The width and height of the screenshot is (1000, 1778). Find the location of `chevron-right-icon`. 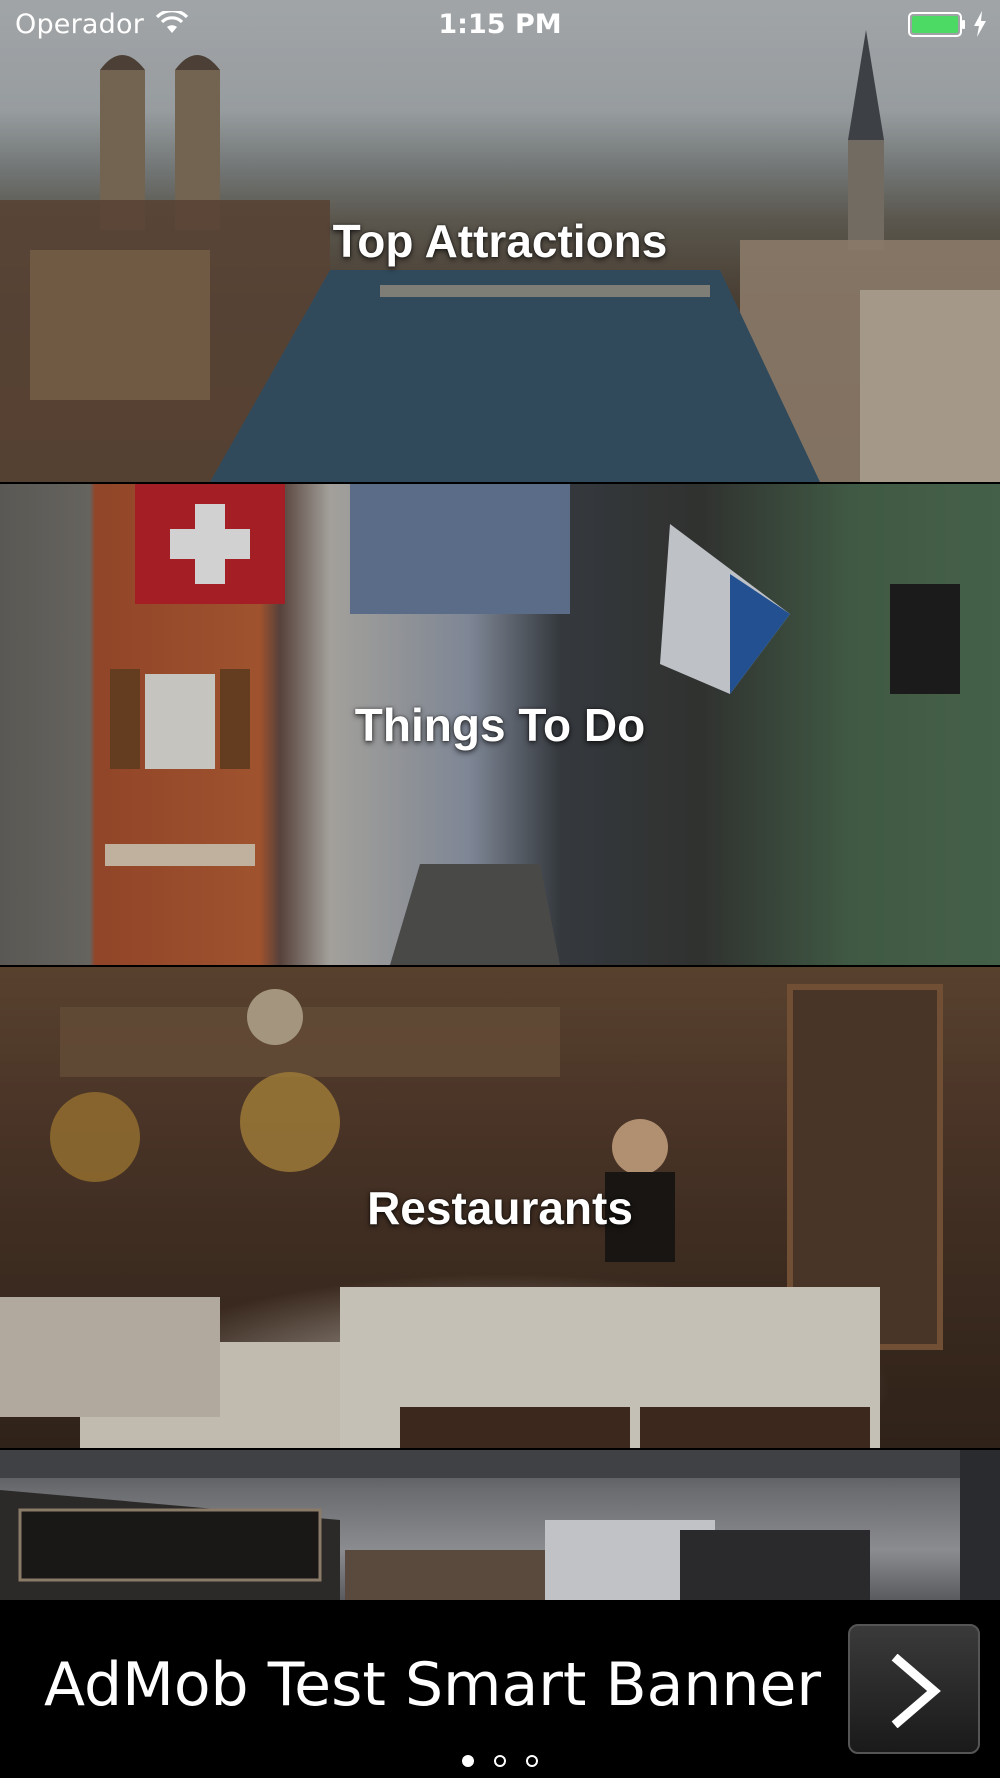

chevron-right-icon is located at coordinates (916, 1691).